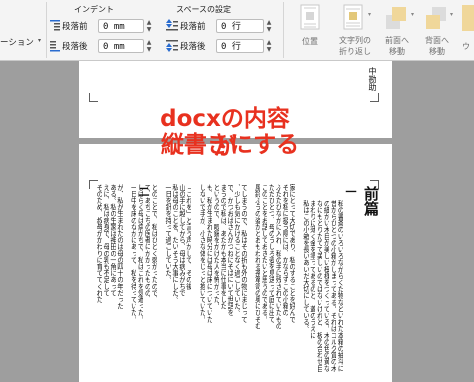 Image resolution: width=474 pixels, height=382 pixels. I want to click on text-column: なにもとりたてて美しいのではないけれど、板の合わせ目, so click(319, 286).